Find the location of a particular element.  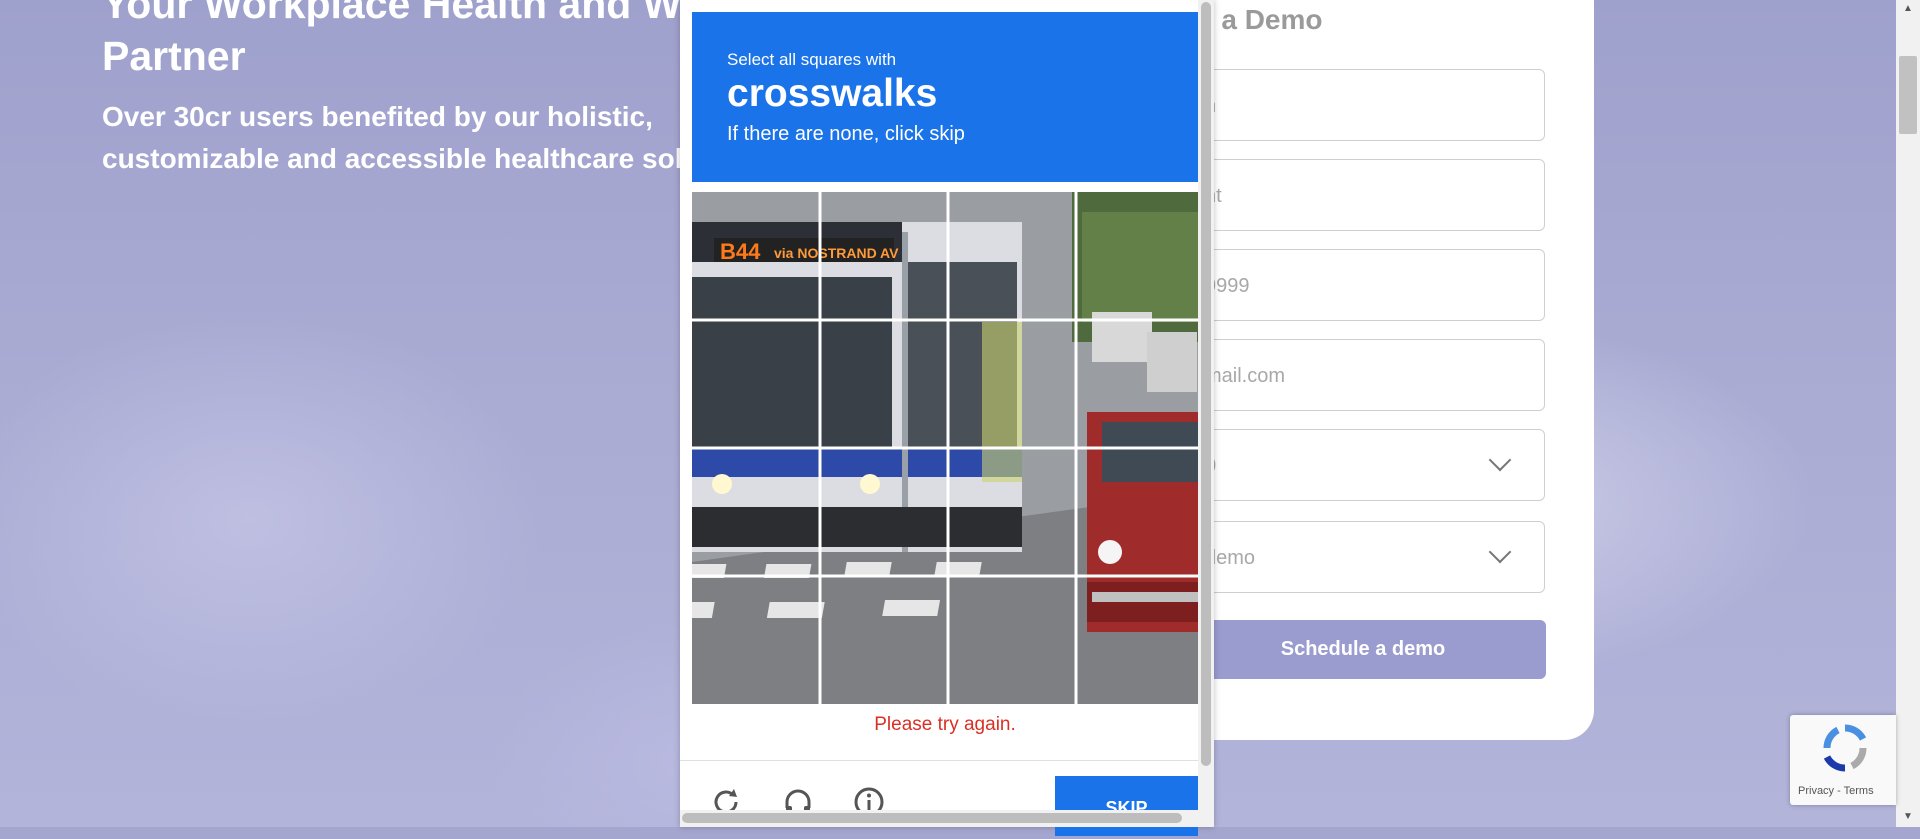

demo-type-select: demo is located at coordinates (1362, 557).